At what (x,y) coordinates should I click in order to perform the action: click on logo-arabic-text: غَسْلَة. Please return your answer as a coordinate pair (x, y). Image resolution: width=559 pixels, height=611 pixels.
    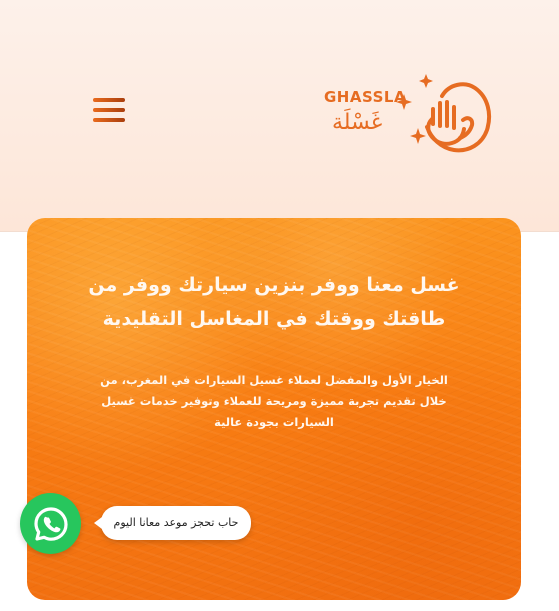
    Looking at the image, I should click on (357, 122).